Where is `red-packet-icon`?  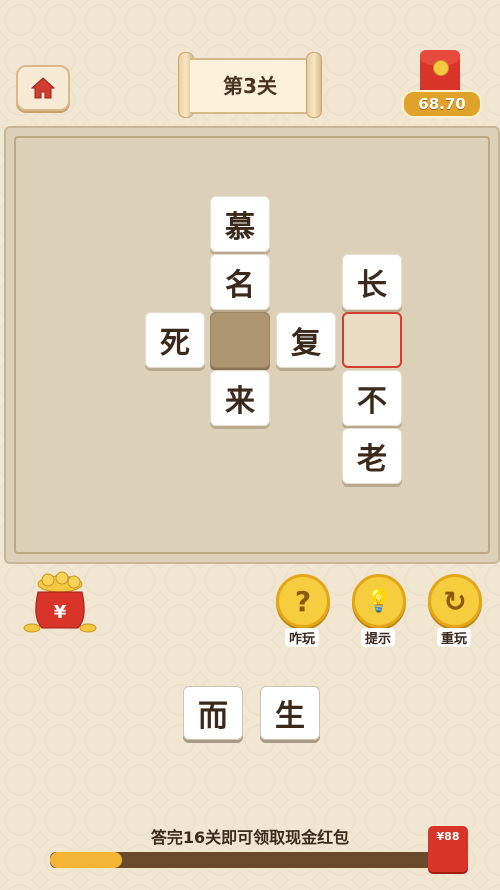
red-packet-icon is located at coordinates (440, 72).